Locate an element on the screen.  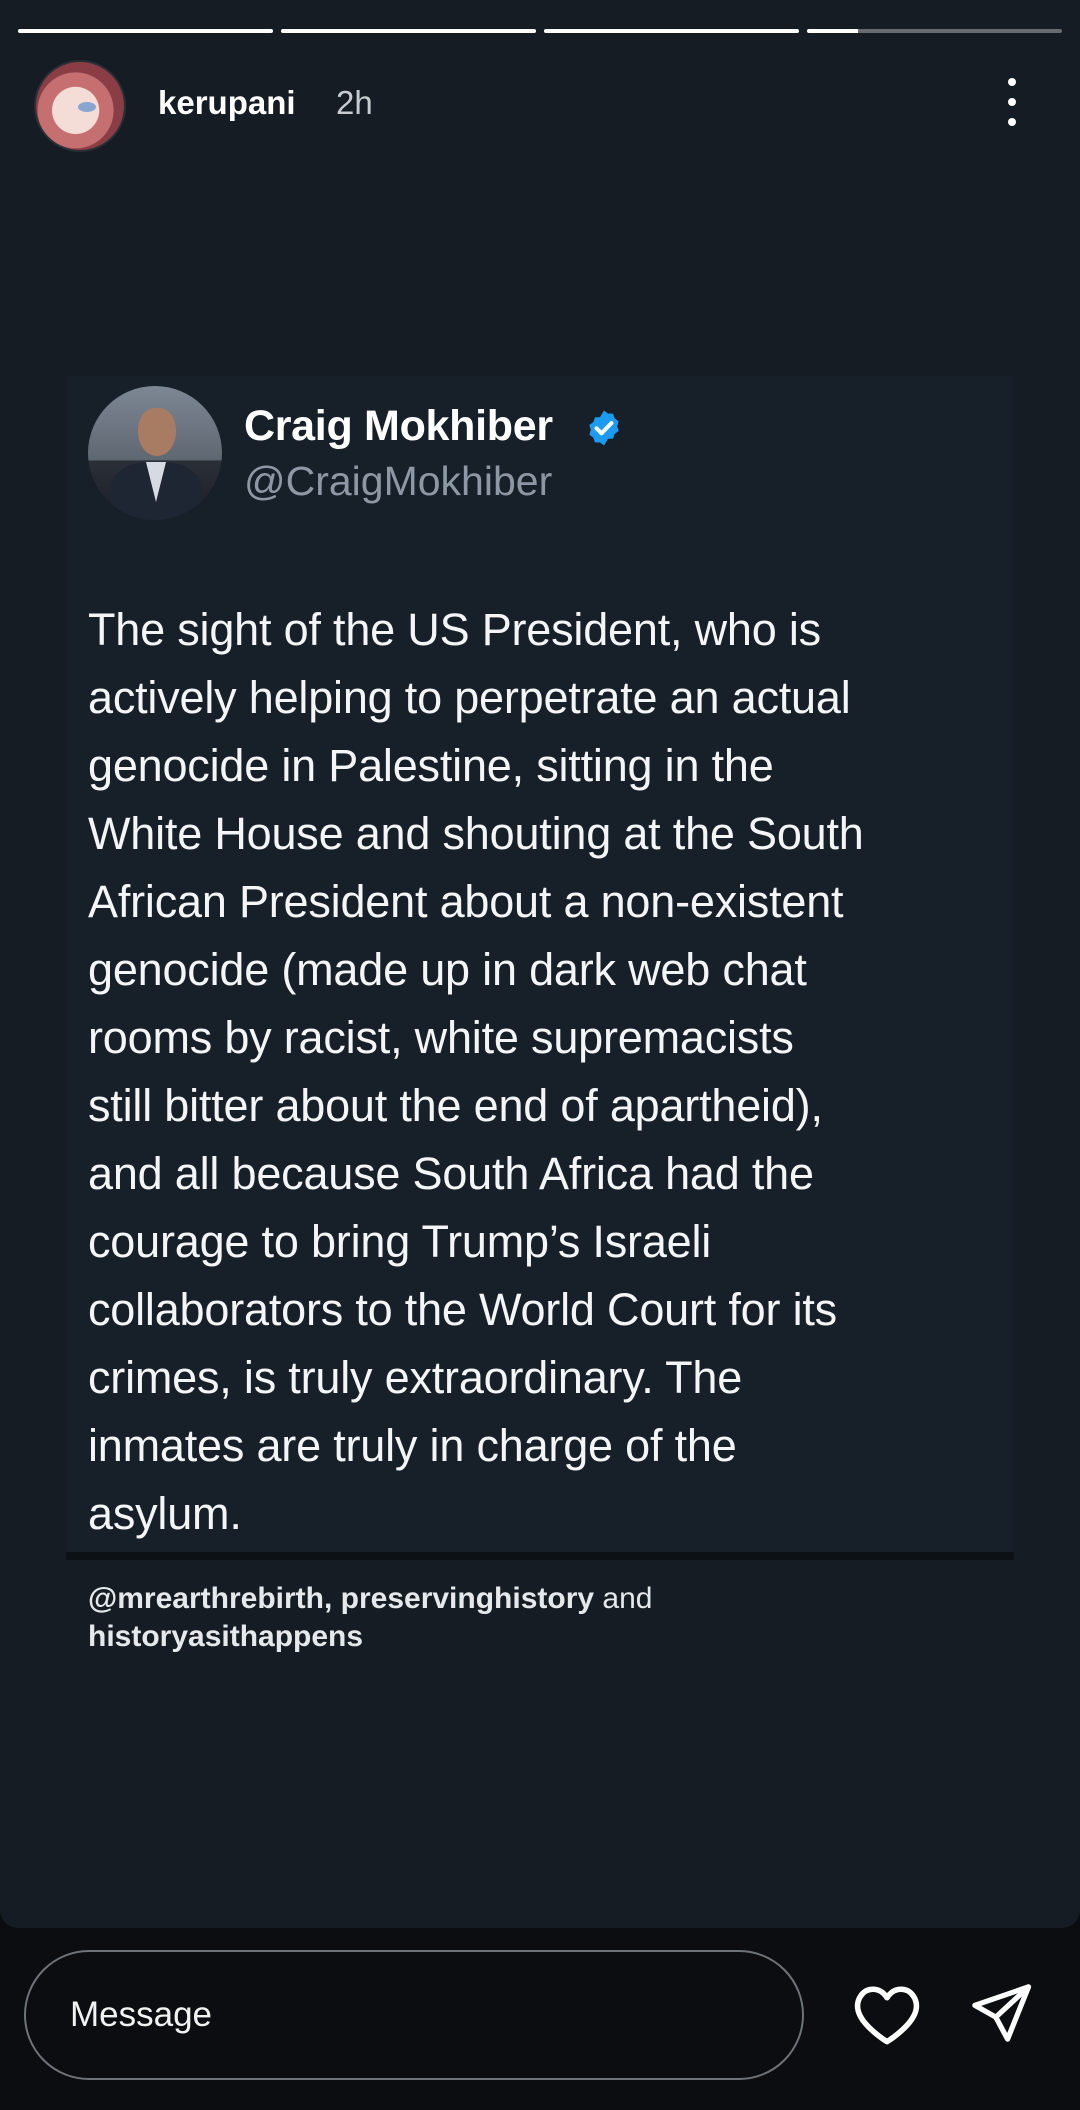
post-time: 2h is located at coordinates (354, 102).